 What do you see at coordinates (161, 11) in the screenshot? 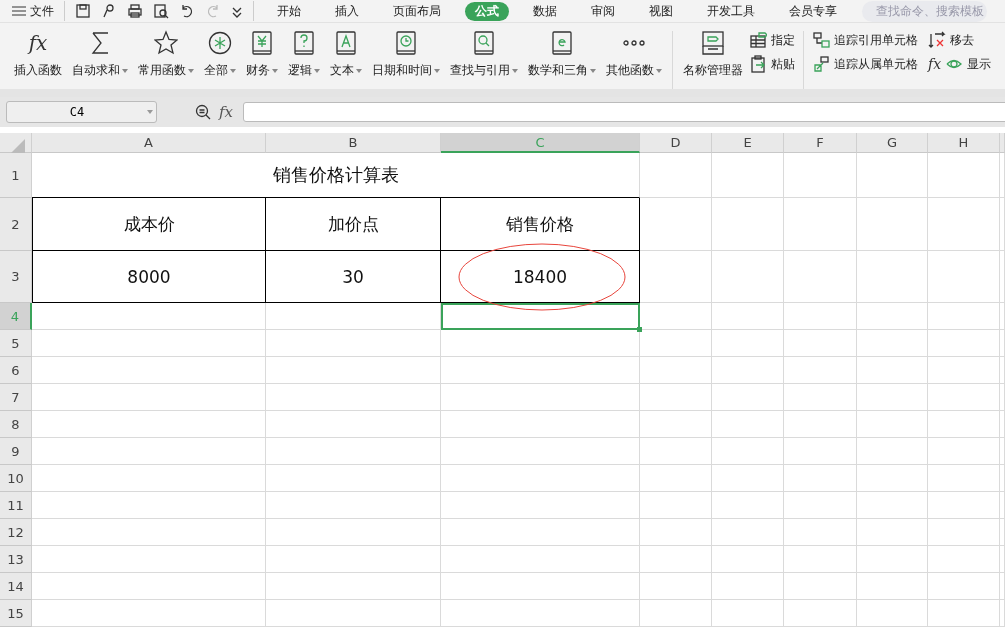
I see `preview-icon` at bounding box center [161, 11].